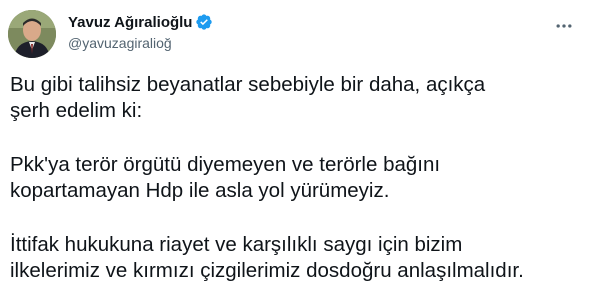  I want to click on author-names: Yavuz Ağıralioğlu @yavuzagiralioğ, so click(140, 31).